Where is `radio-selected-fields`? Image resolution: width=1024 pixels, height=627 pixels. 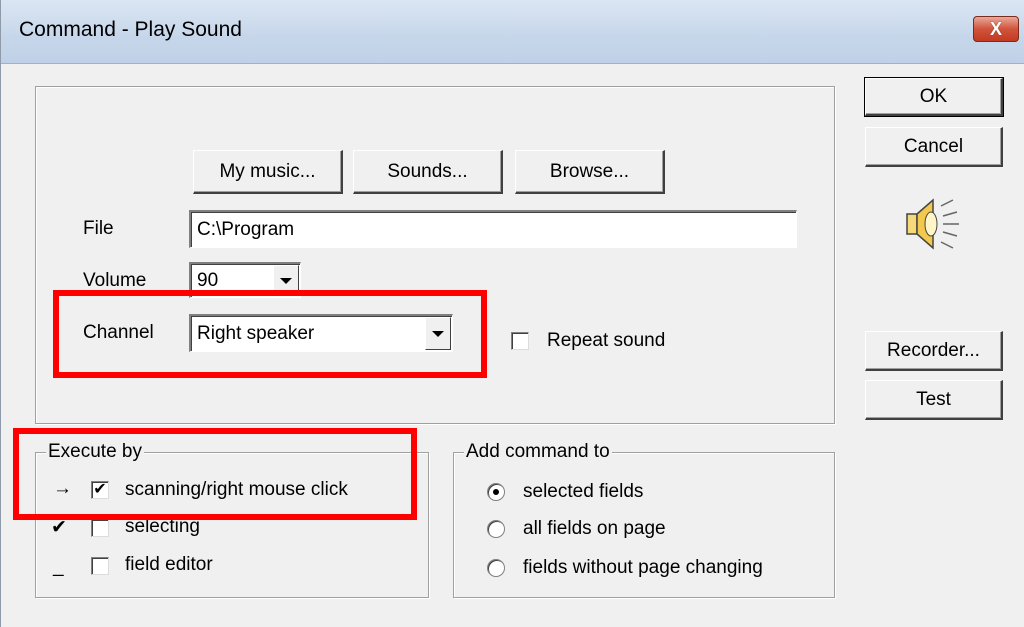 radio-selected-fields is located at coordinates (496, 492).